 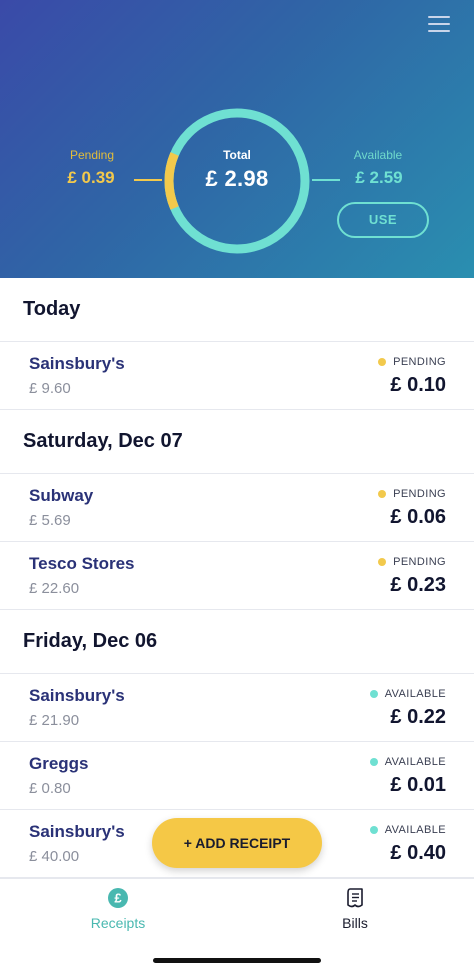 I want to click on pound-coin-icon: £, so click(x=118, y=898).